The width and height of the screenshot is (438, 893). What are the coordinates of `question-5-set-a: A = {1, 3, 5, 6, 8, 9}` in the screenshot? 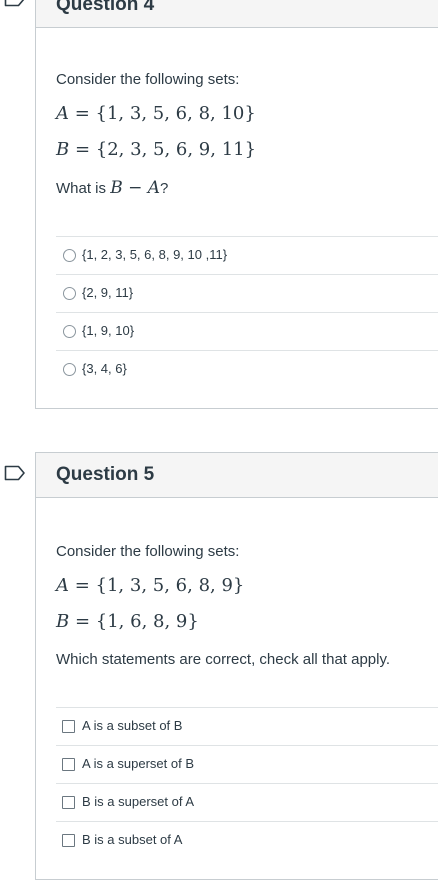 It's located at (150, 585).